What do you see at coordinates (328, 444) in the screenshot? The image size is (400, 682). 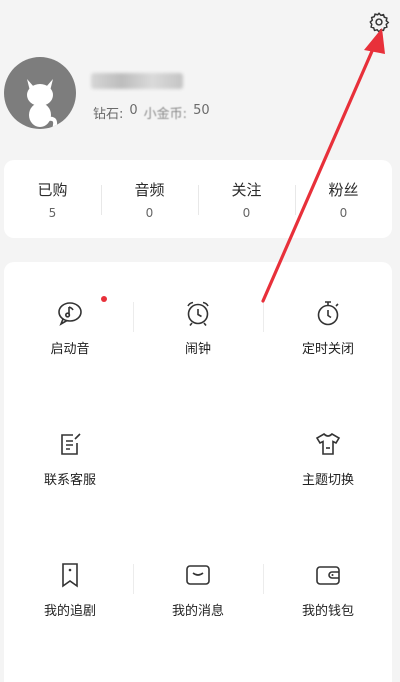 I see `tshirt-icon` at bounding box center [328, 444].